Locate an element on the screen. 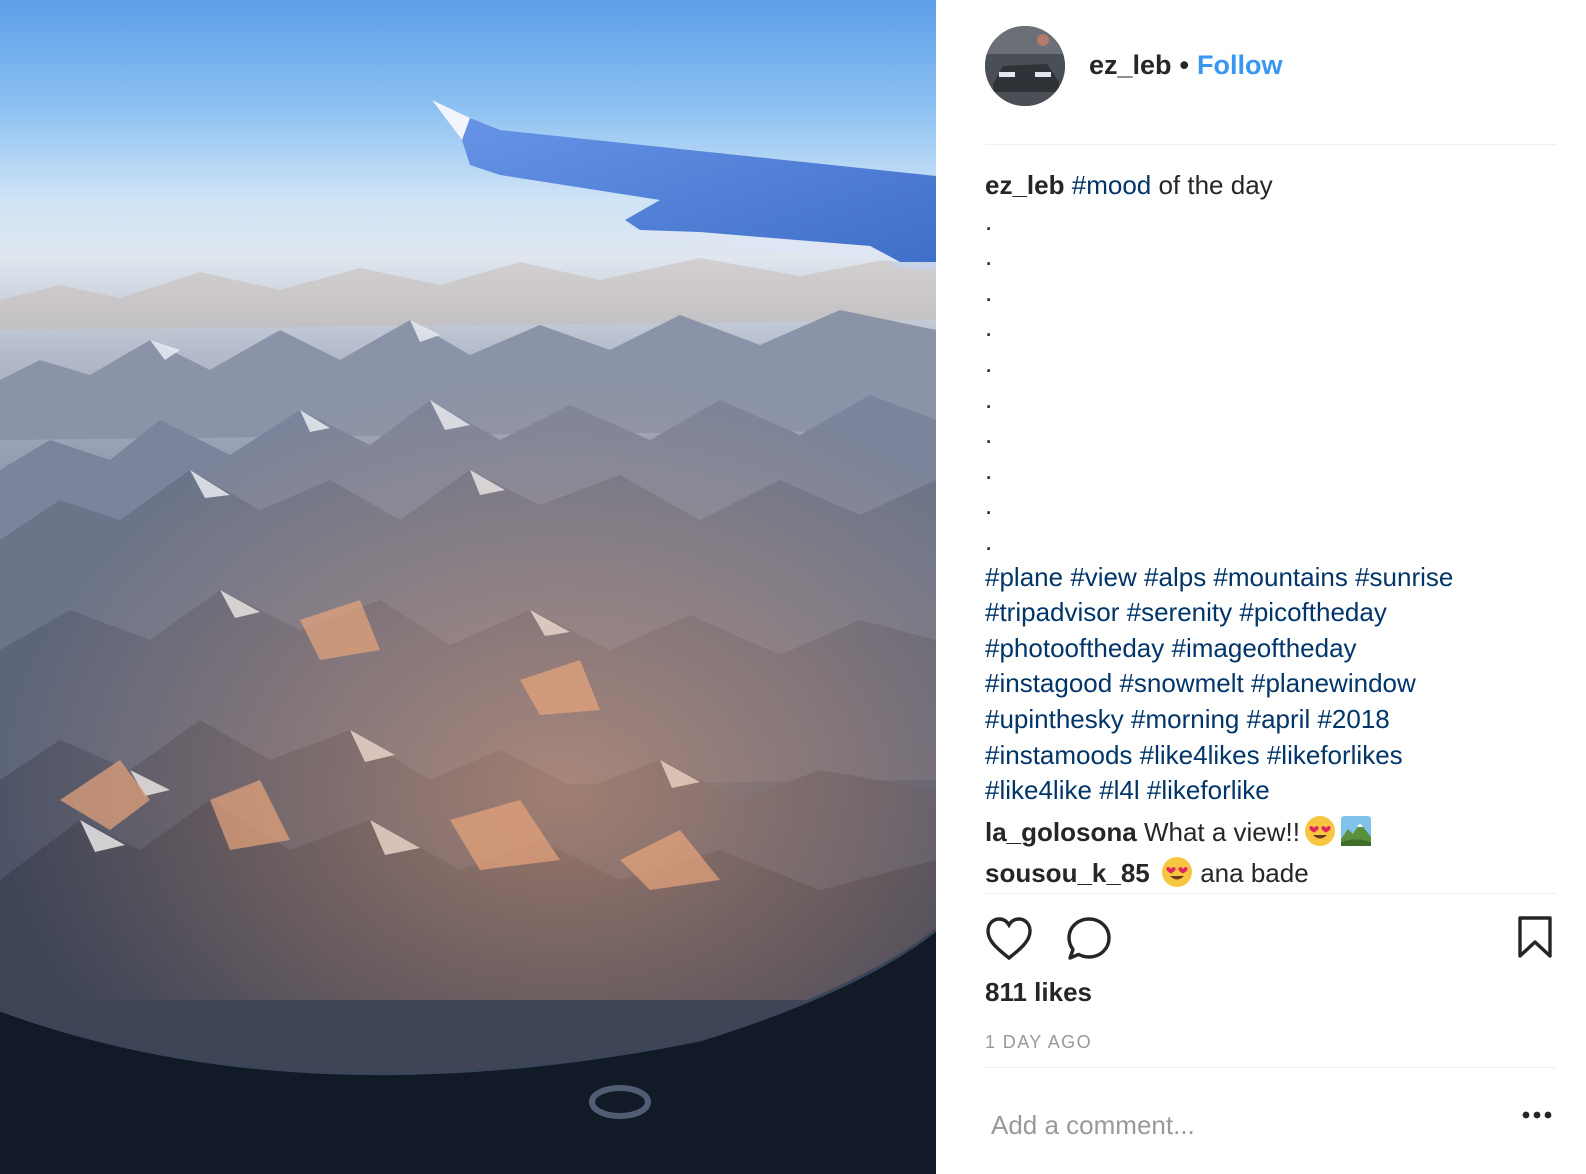 This screenshot has width=1586, height=1174. hashtag-link: #tripadvisor is located at coordinates (1052, 612).